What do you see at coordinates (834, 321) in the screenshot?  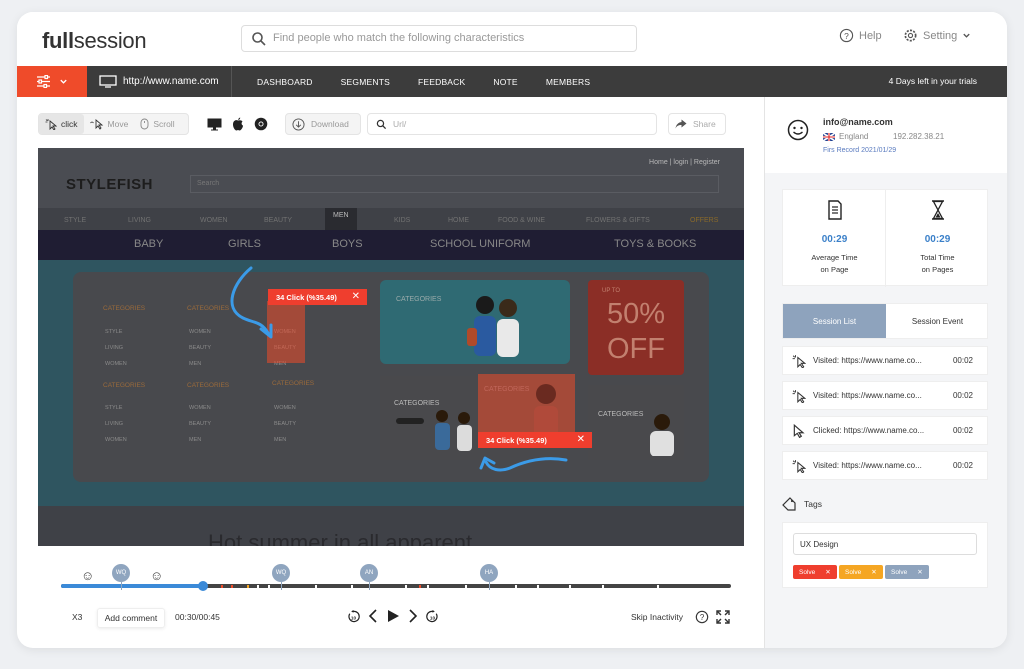 I see `tab-session-list: Session List` at bounding box center [834, 321].